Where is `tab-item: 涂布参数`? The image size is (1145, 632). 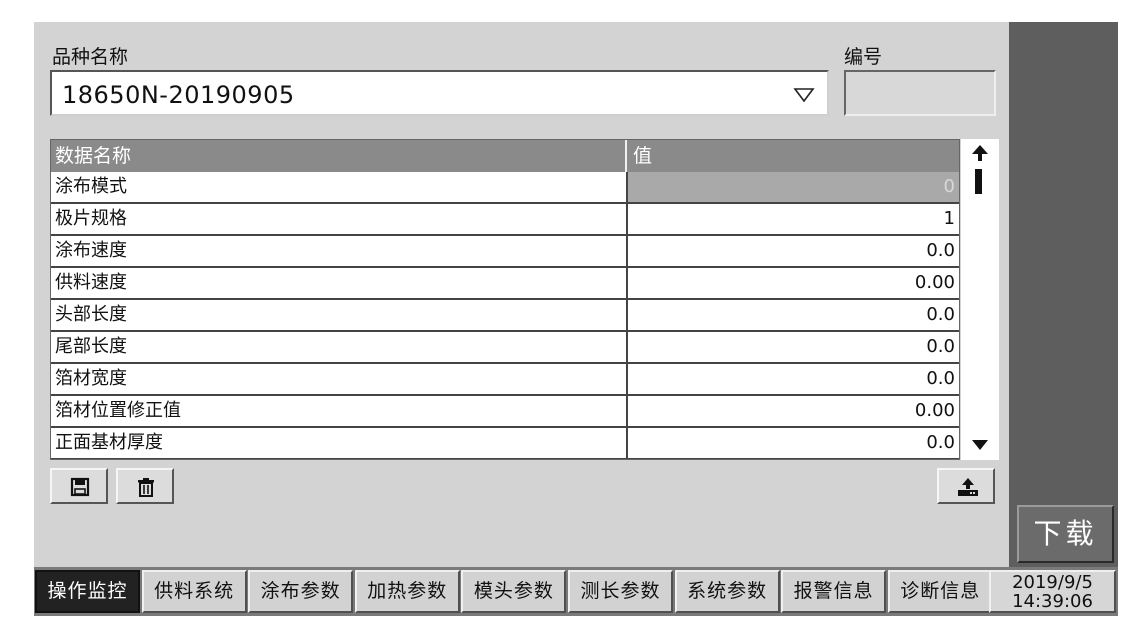 tab-item: 涂布参数 is located at coordinates (301, 591).